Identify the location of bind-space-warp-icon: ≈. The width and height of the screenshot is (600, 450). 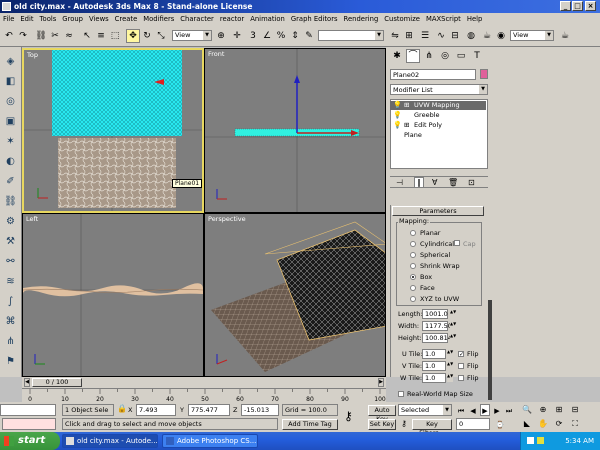
(69, 36).